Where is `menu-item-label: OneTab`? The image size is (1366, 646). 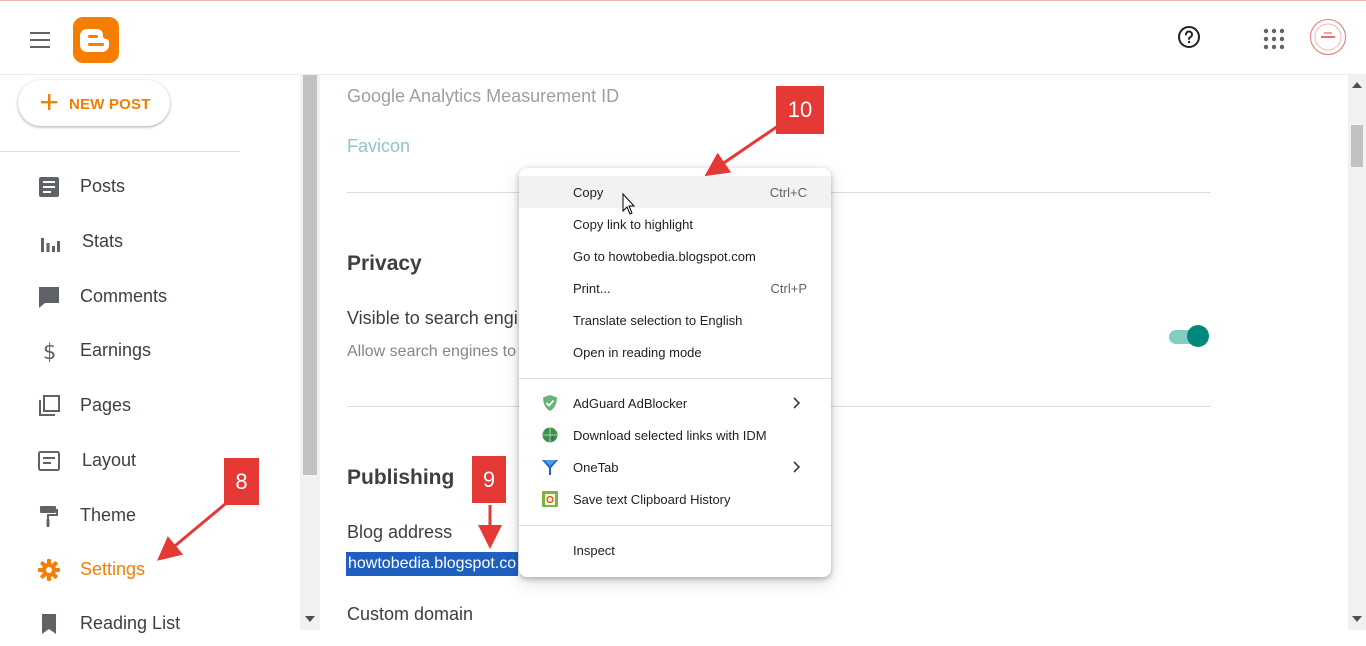 menu-item-label: OneTab is located at coordinates (596, 467).